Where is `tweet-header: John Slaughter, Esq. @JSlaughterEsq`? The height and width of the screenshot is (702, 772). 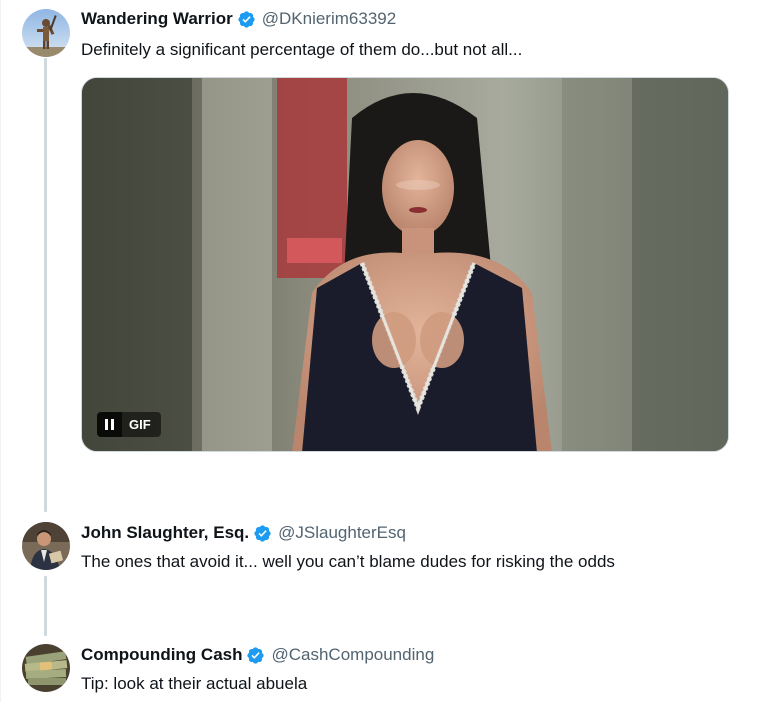
tweet-header: John Slaughter, Esq. @JSlaughterEsq is located at coordinates (243, 533).